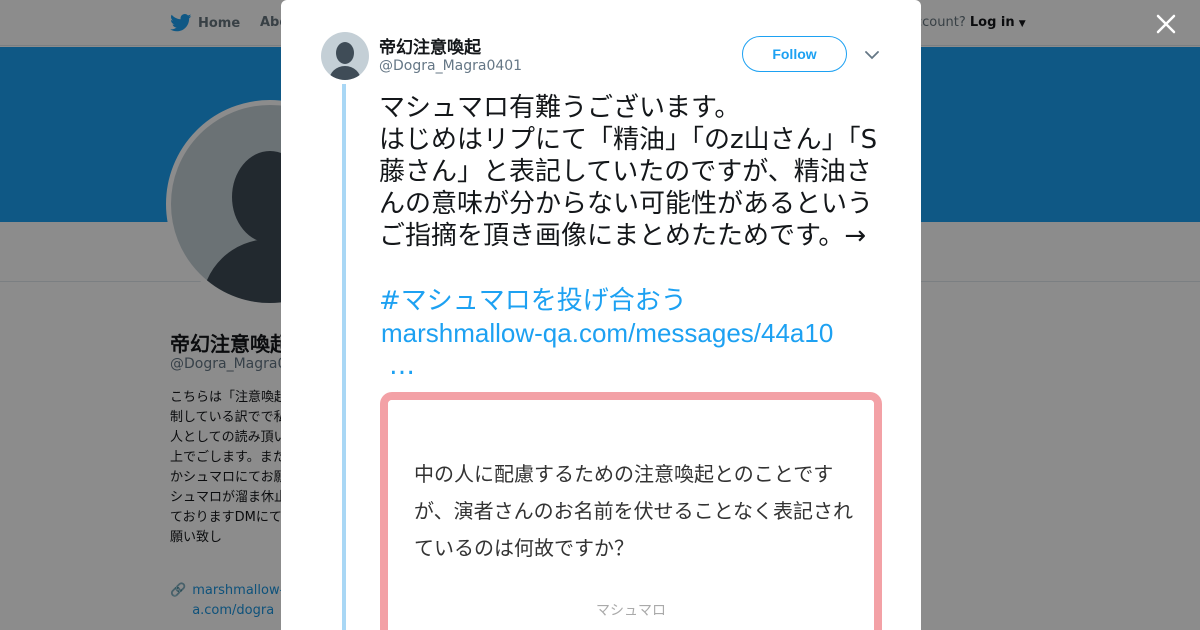 The image size is (1200, 630). What do you see at coordinates (345, 61) in the screenshot?
I see `default-avatar-icon` at bounding box center [345, 61].